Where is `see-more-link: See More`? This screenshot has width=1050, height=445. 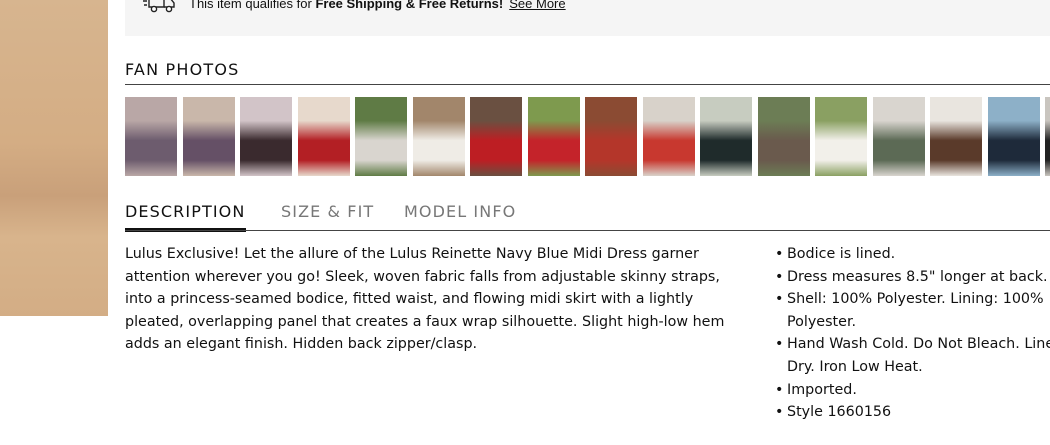
see-more-link: See More is located at coordinates (537, 5).